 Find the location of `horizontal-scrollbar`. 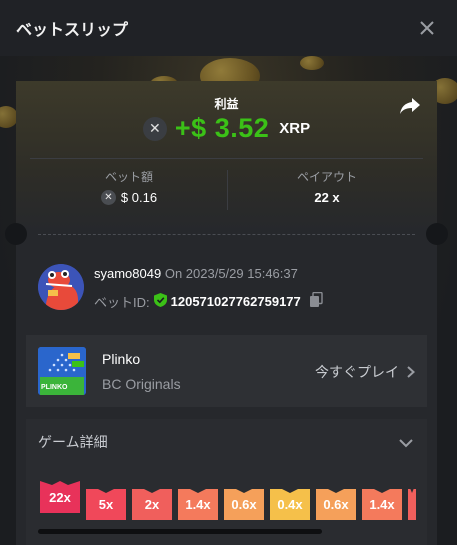

horizontal-scrollbar is located at coordinates (180, 531).